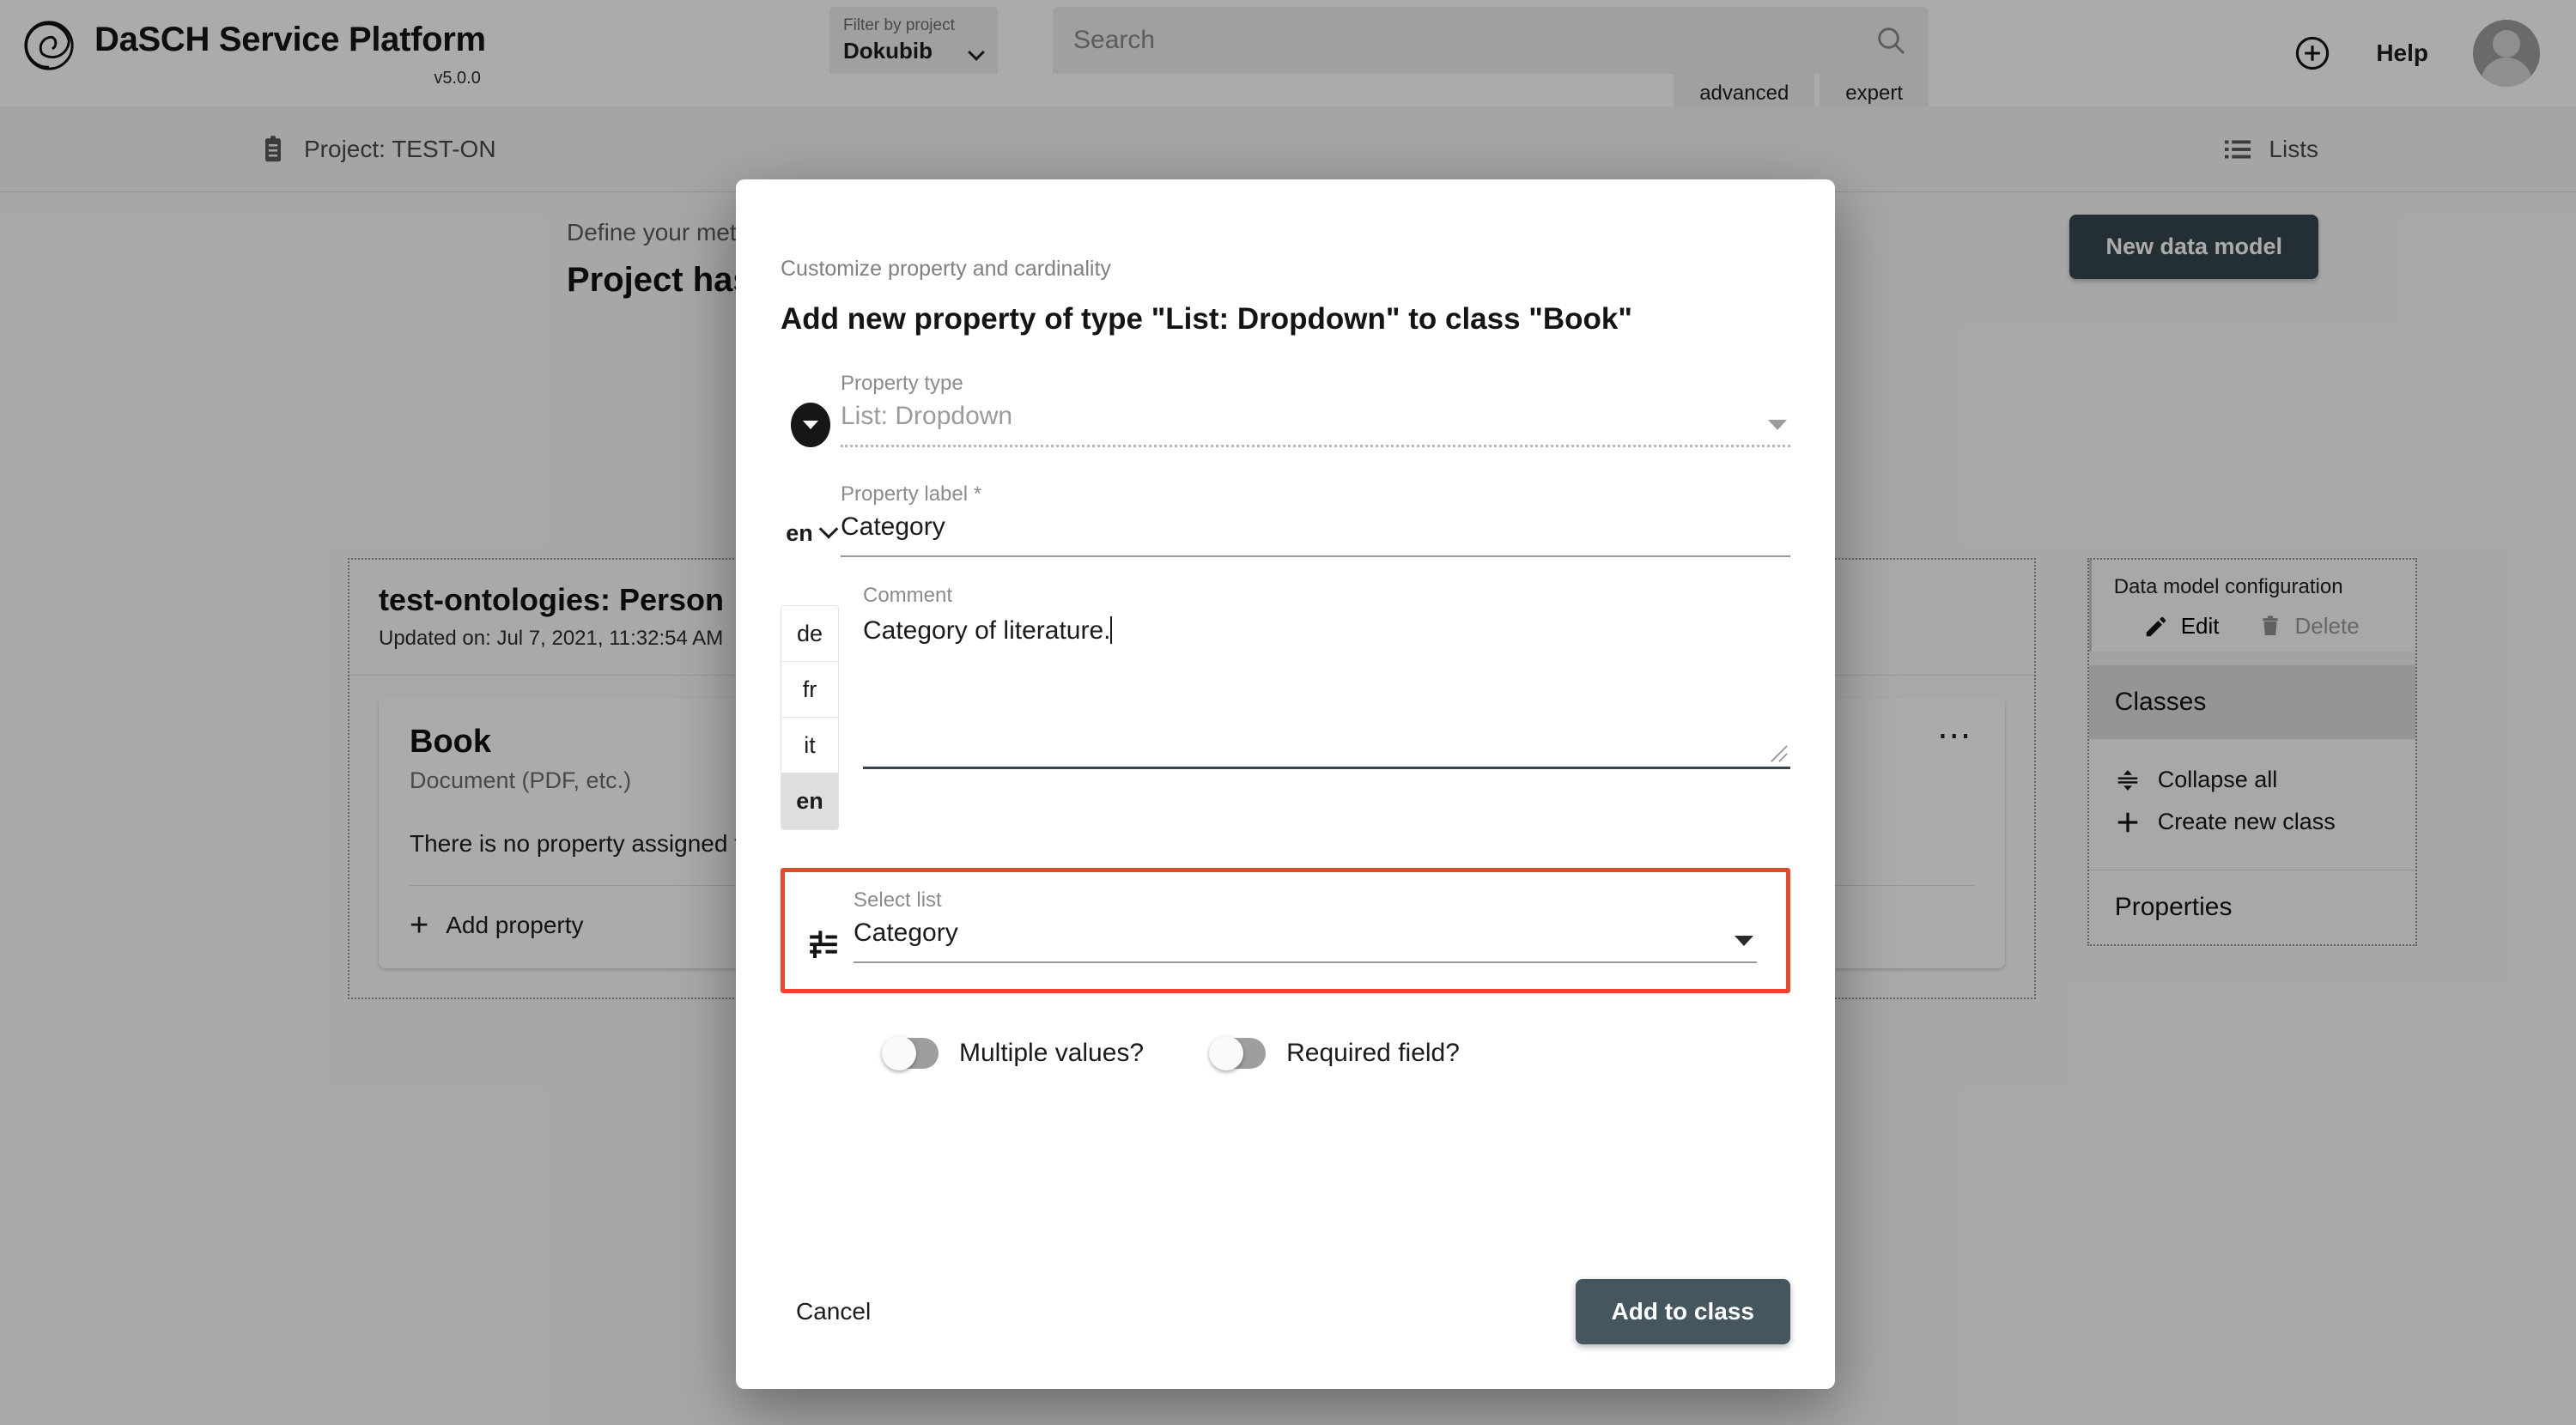  I want to click on property-type-value: List: Dropdown, so click(927, 416).